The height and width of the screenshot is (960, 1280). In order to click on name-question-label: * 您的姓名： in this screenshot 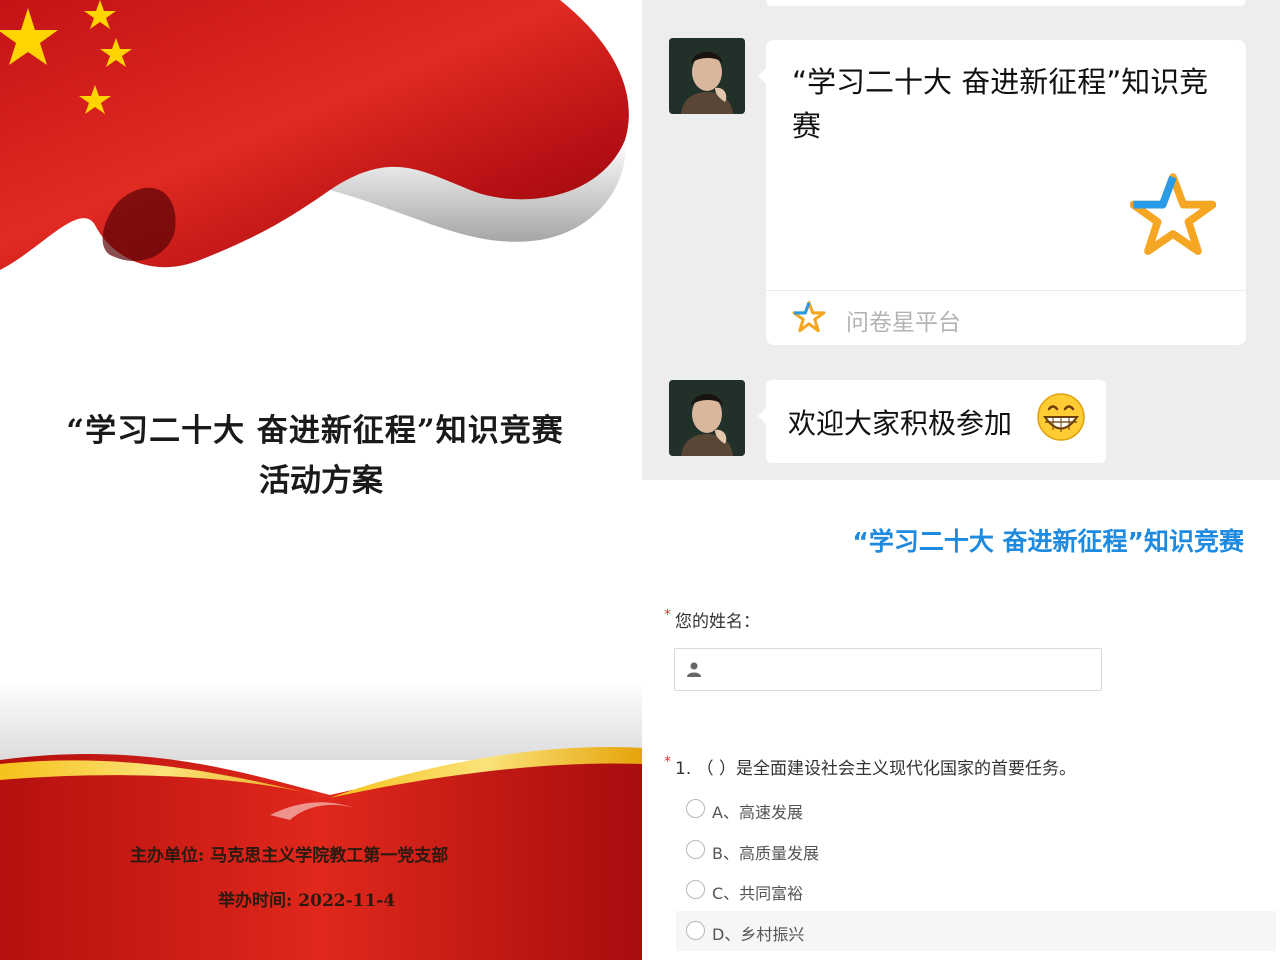, I will do `click(712, 619)`.